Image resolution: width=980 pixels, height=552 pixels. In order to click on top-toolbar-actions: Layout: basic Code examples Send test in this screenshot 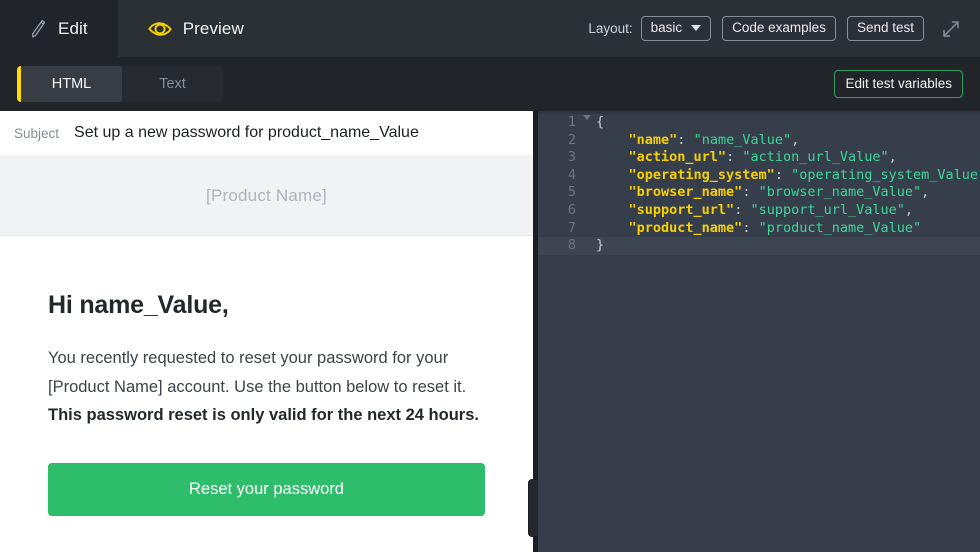, I will do `click(784, 28)`.